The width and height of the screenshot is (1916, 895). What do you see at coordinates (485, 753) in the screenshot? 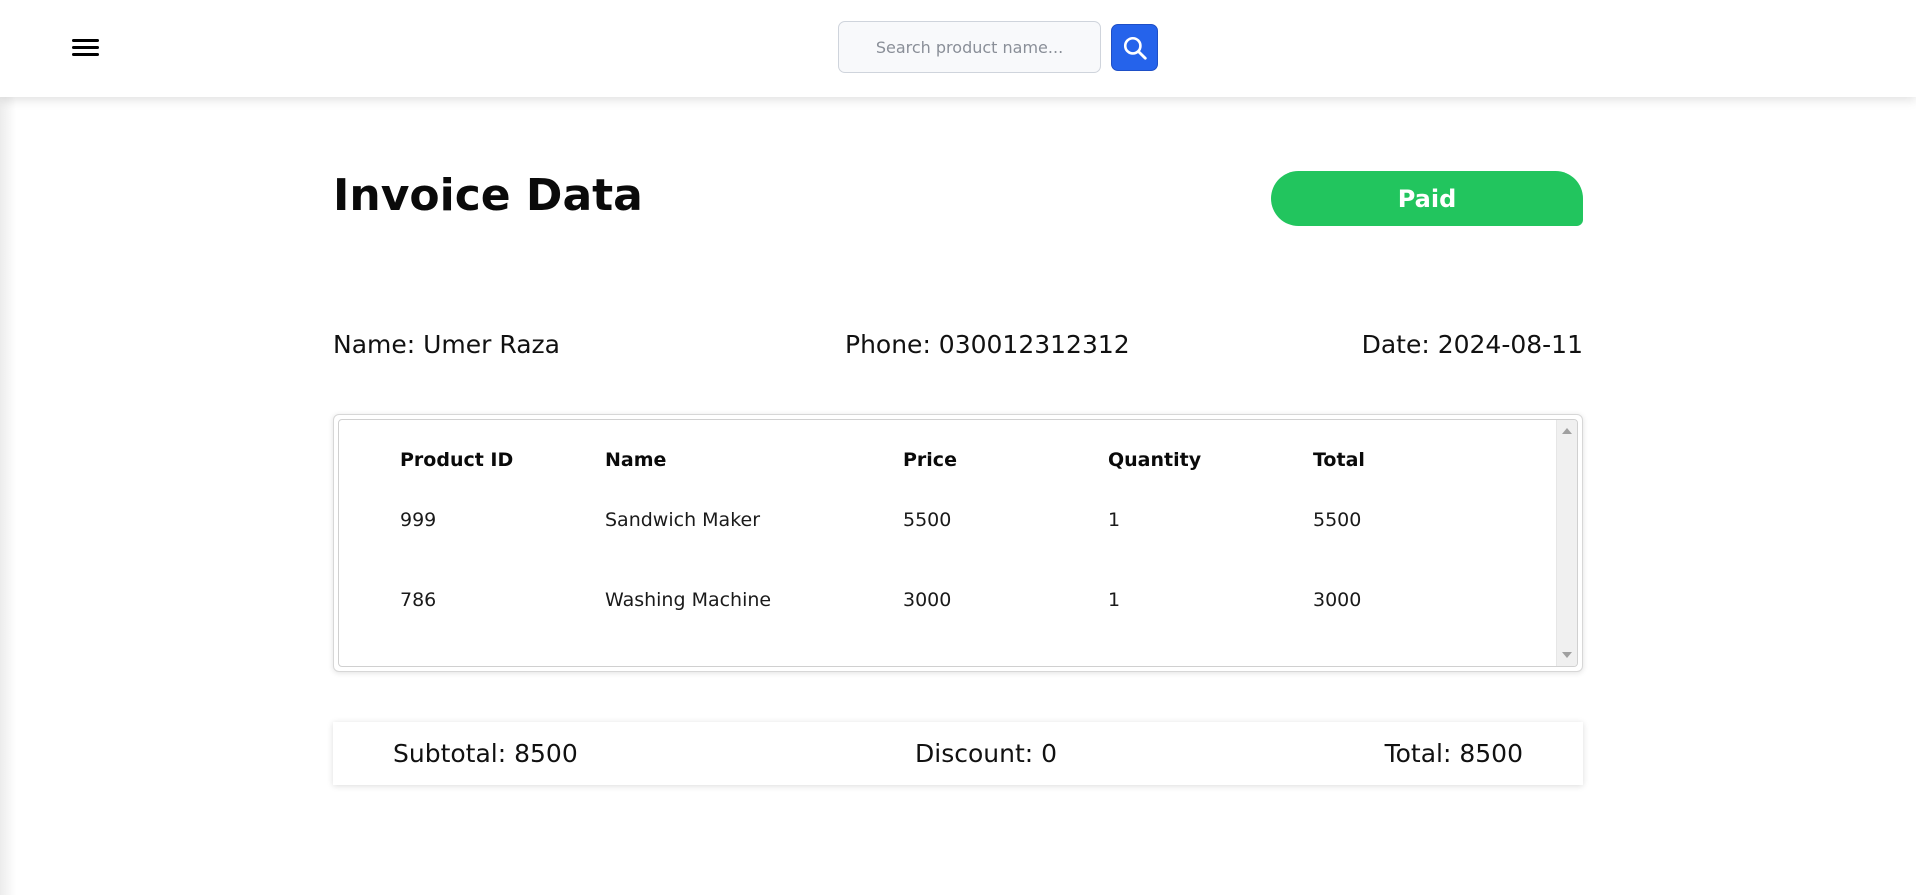
I see `subtotal-text: Subtotal: 8500` at bounding box center [485, 753].